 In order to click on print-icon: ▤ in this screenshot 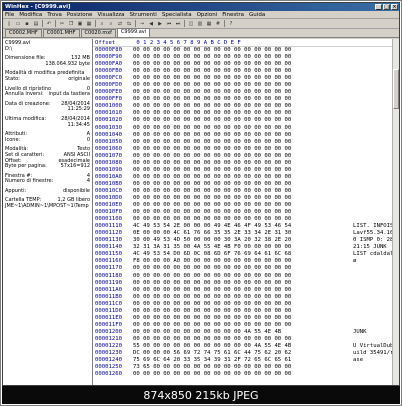, I will do `click(36, 24)`.